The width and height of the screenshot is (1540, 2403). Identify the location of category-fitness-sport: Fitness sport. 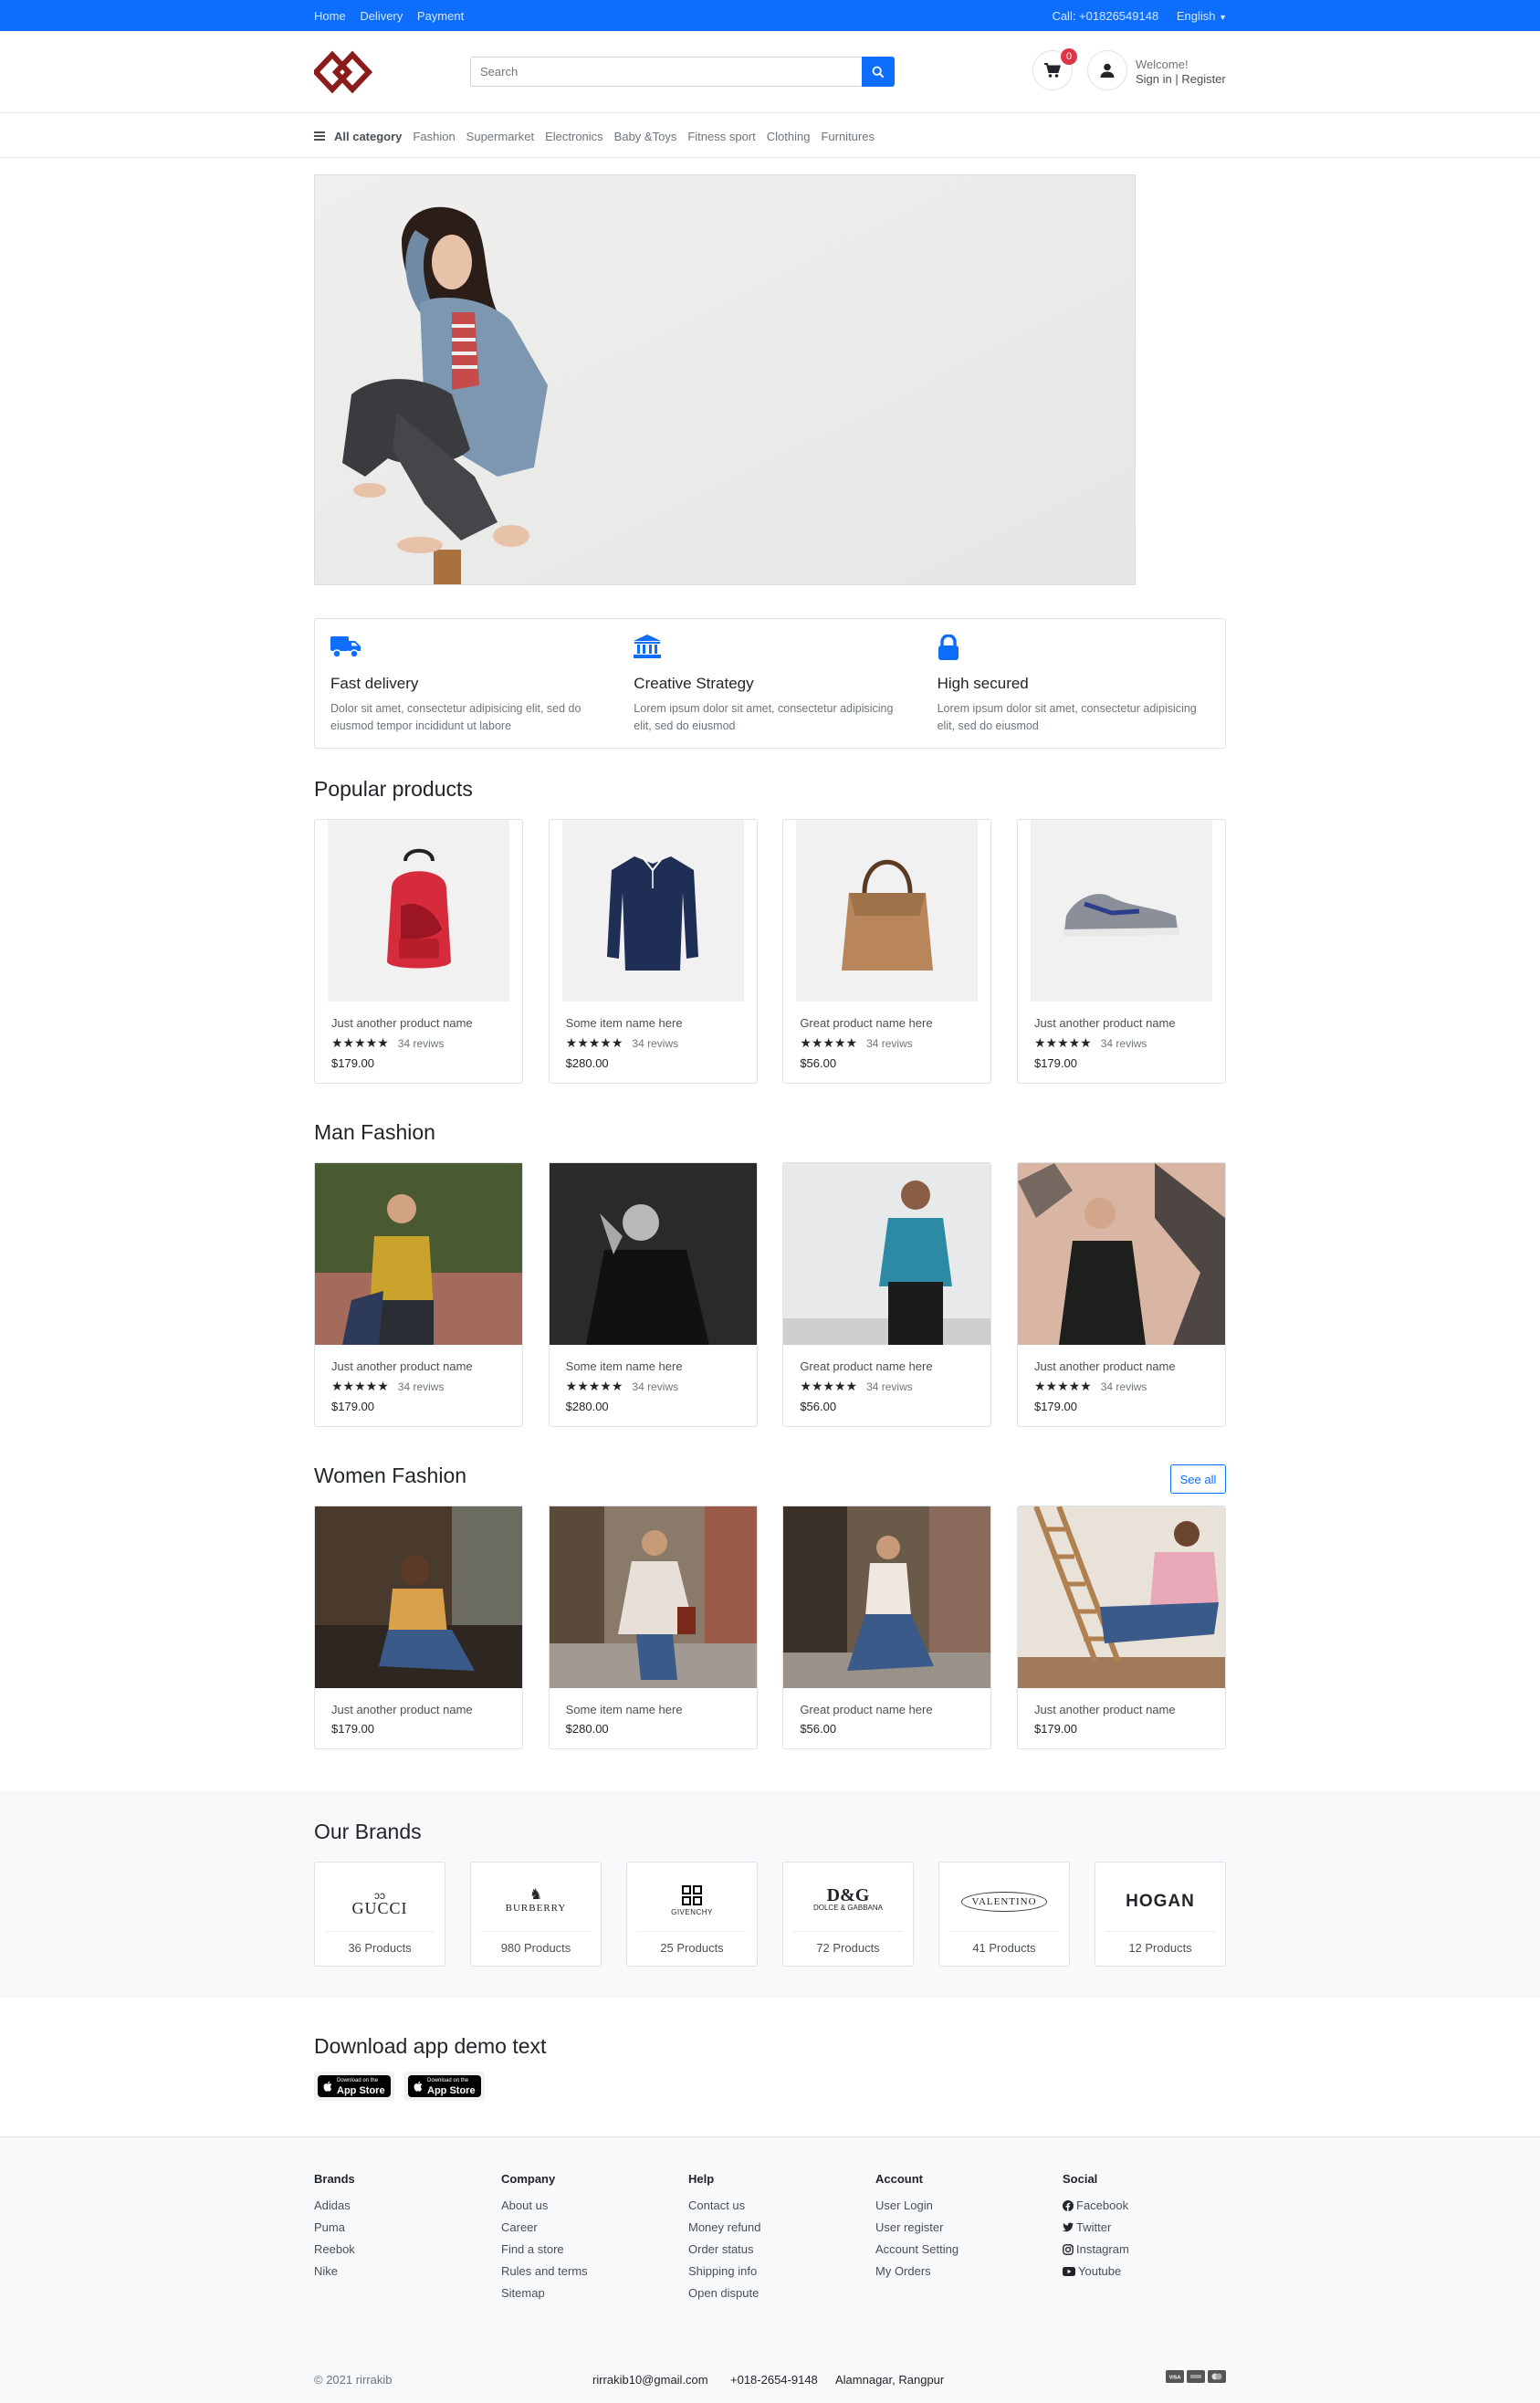
(721, 136).